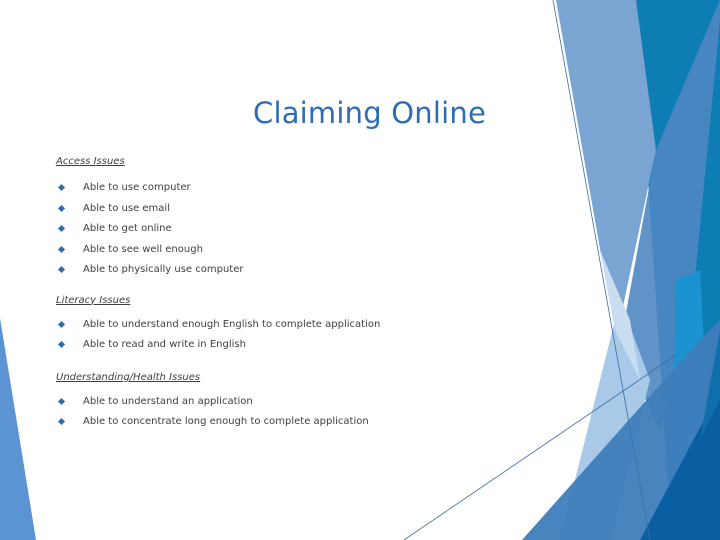 Image resolution: width=720 pixels, height=540 pixels. Describe the element at coordinates (266, 345) in the screenshot. I see `list-item: Able to read and write in English` at that location.